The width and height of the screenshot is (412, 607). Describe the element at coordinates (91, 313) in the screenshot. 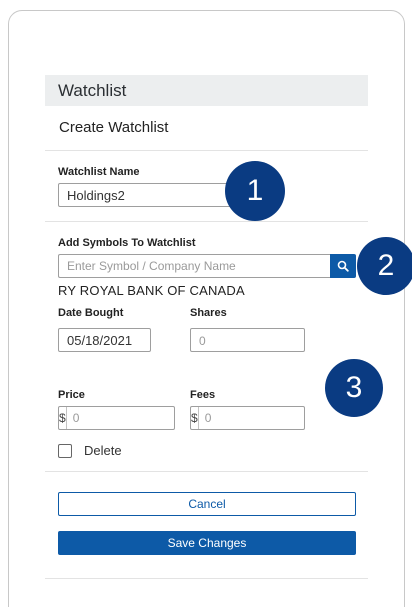

I see `date-bought-label: Date Bought` at that location.